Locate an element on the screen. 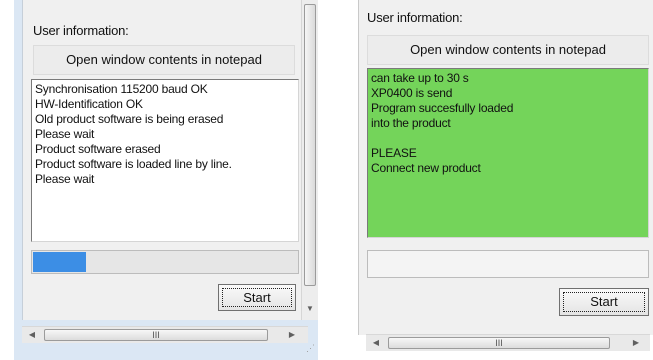  log-line: XP0400 is send is located at coordinates (412, 93).